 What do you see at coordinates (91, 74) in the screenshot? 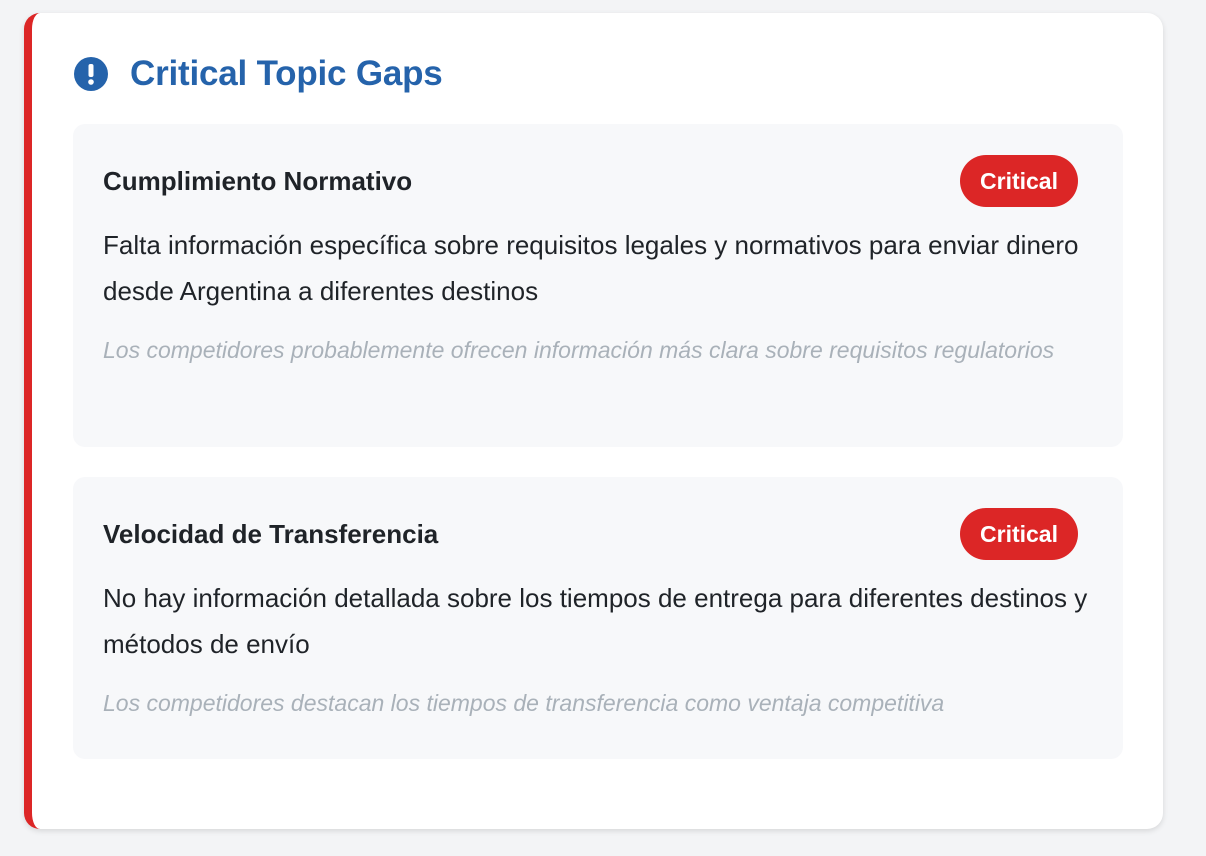
I see `exclamation-circle-icon` at bounding box center [91, 74].